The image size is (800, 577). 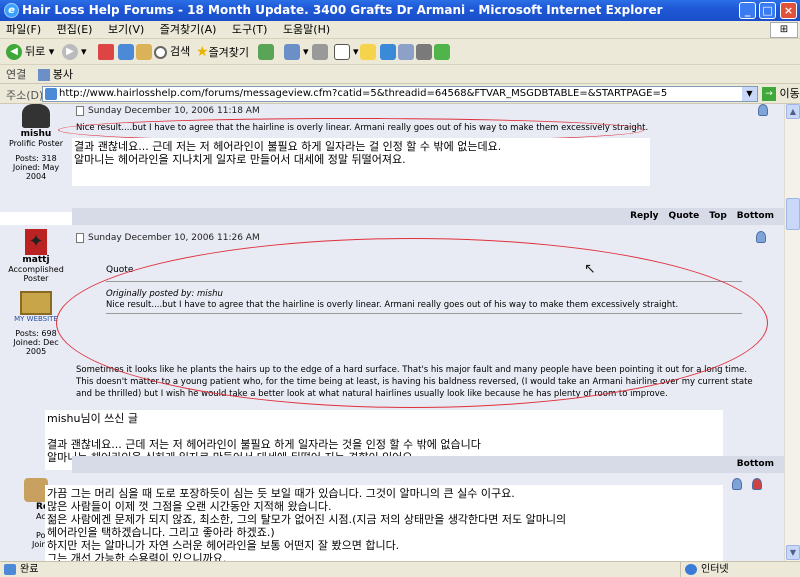 I want to click on back-label: 뒤로, so click(x=35, y=51).